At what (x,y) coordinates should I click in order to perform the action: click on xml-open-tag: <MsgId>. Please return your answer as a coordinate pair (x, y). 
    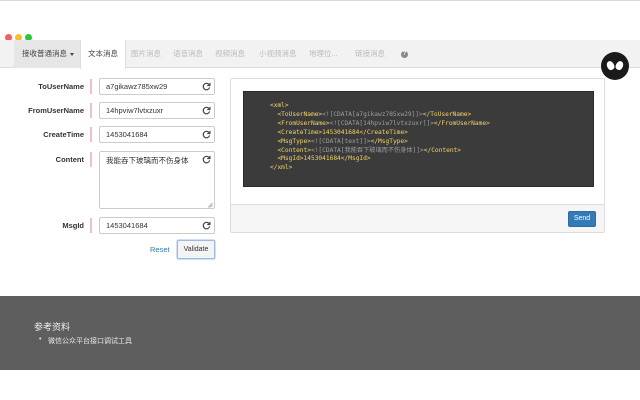
    Looking at the image, I should click on (290, 159).